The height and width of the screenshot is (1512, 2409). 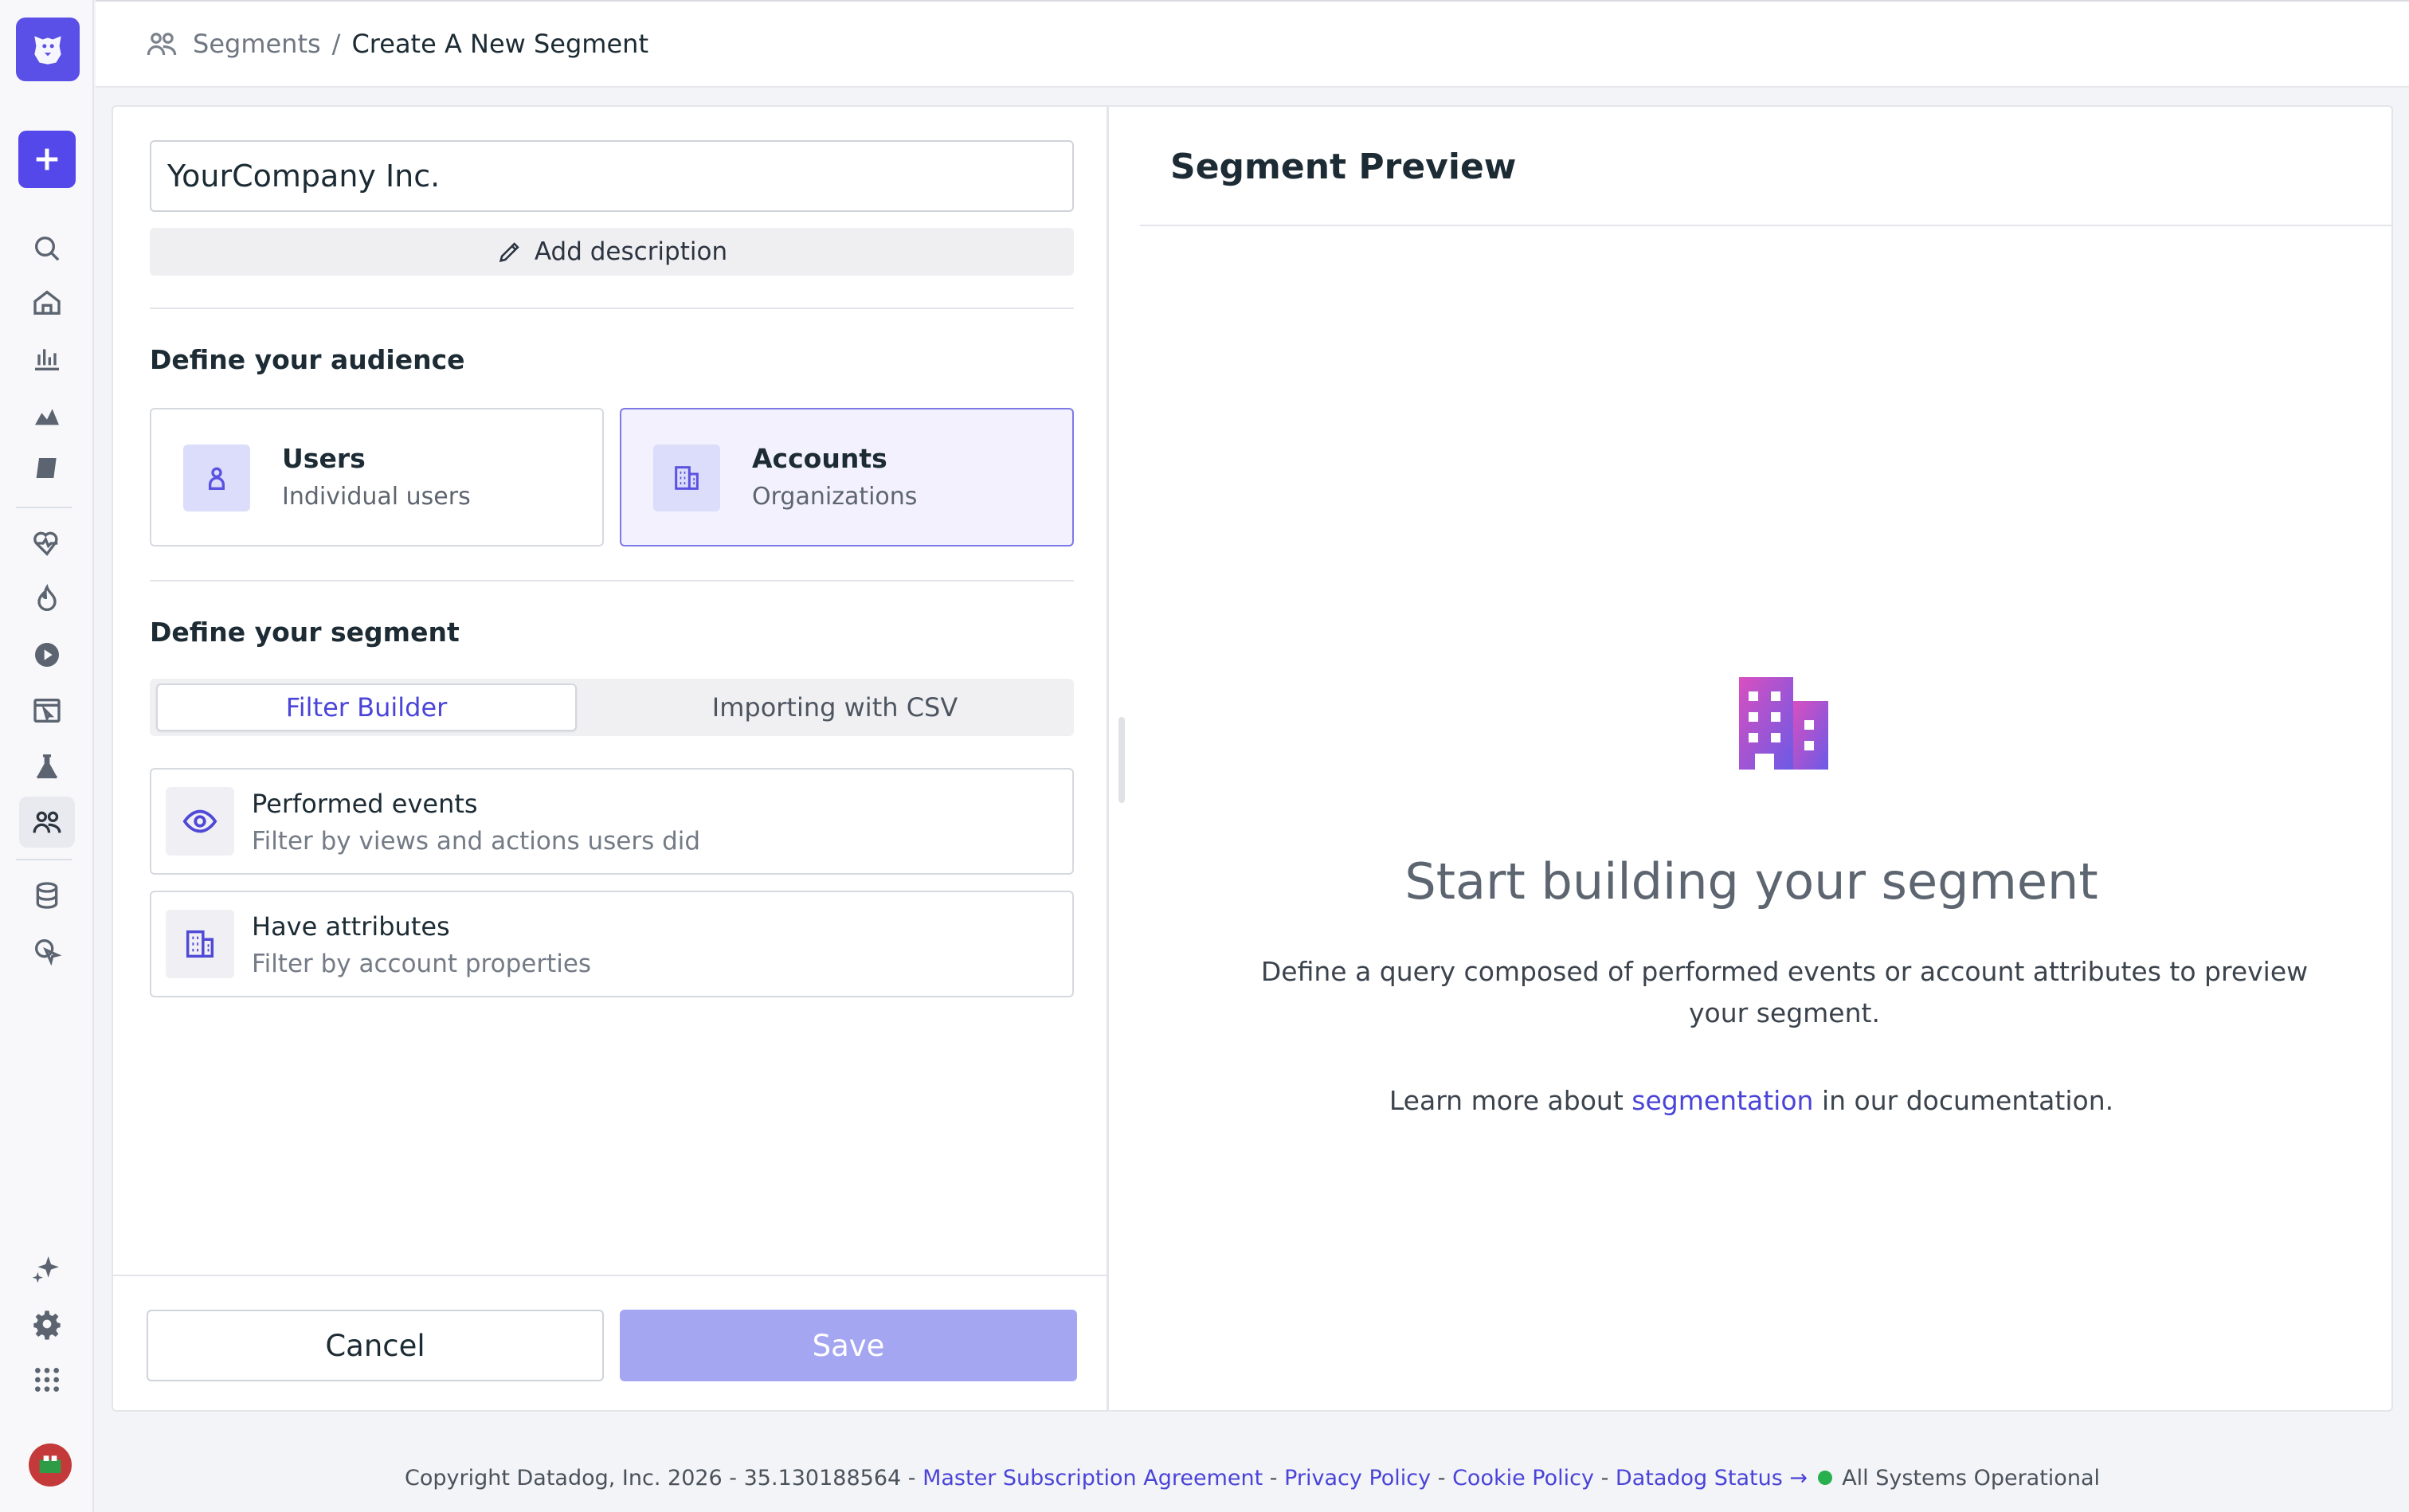 What do you see at coordinates (366, 707) in the screenshot?
I see `tab-filter-builder: Filter Builder` at bounding box center [366, 707].